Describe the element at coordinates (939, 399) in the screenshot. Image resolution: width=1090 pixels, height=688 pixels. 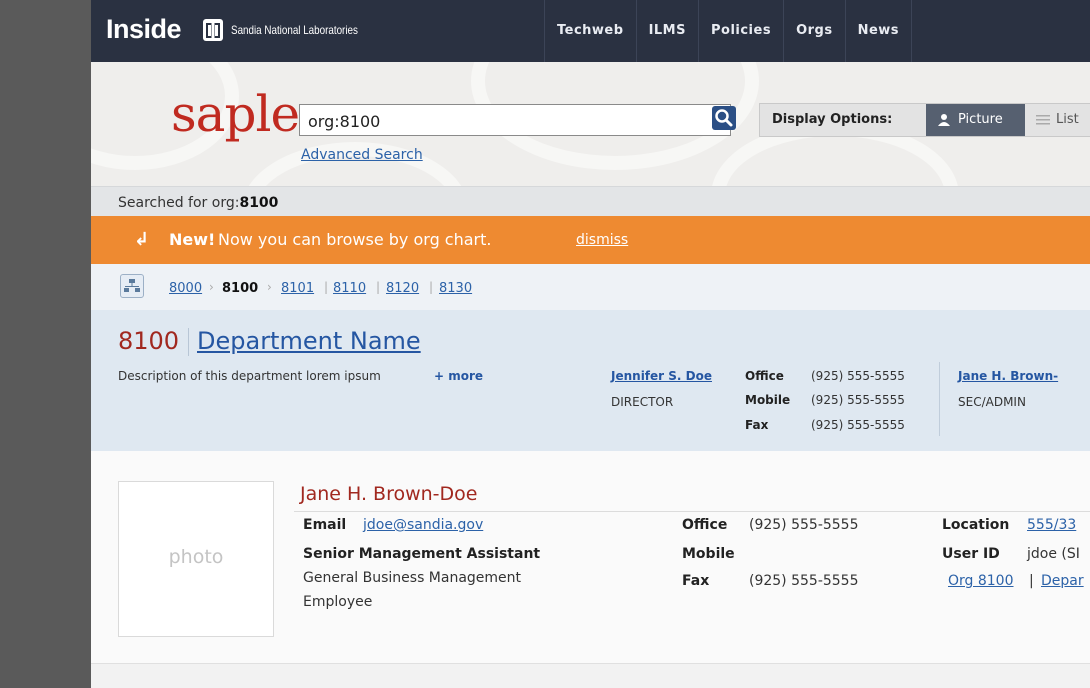
I see `contact-divider` at that location.